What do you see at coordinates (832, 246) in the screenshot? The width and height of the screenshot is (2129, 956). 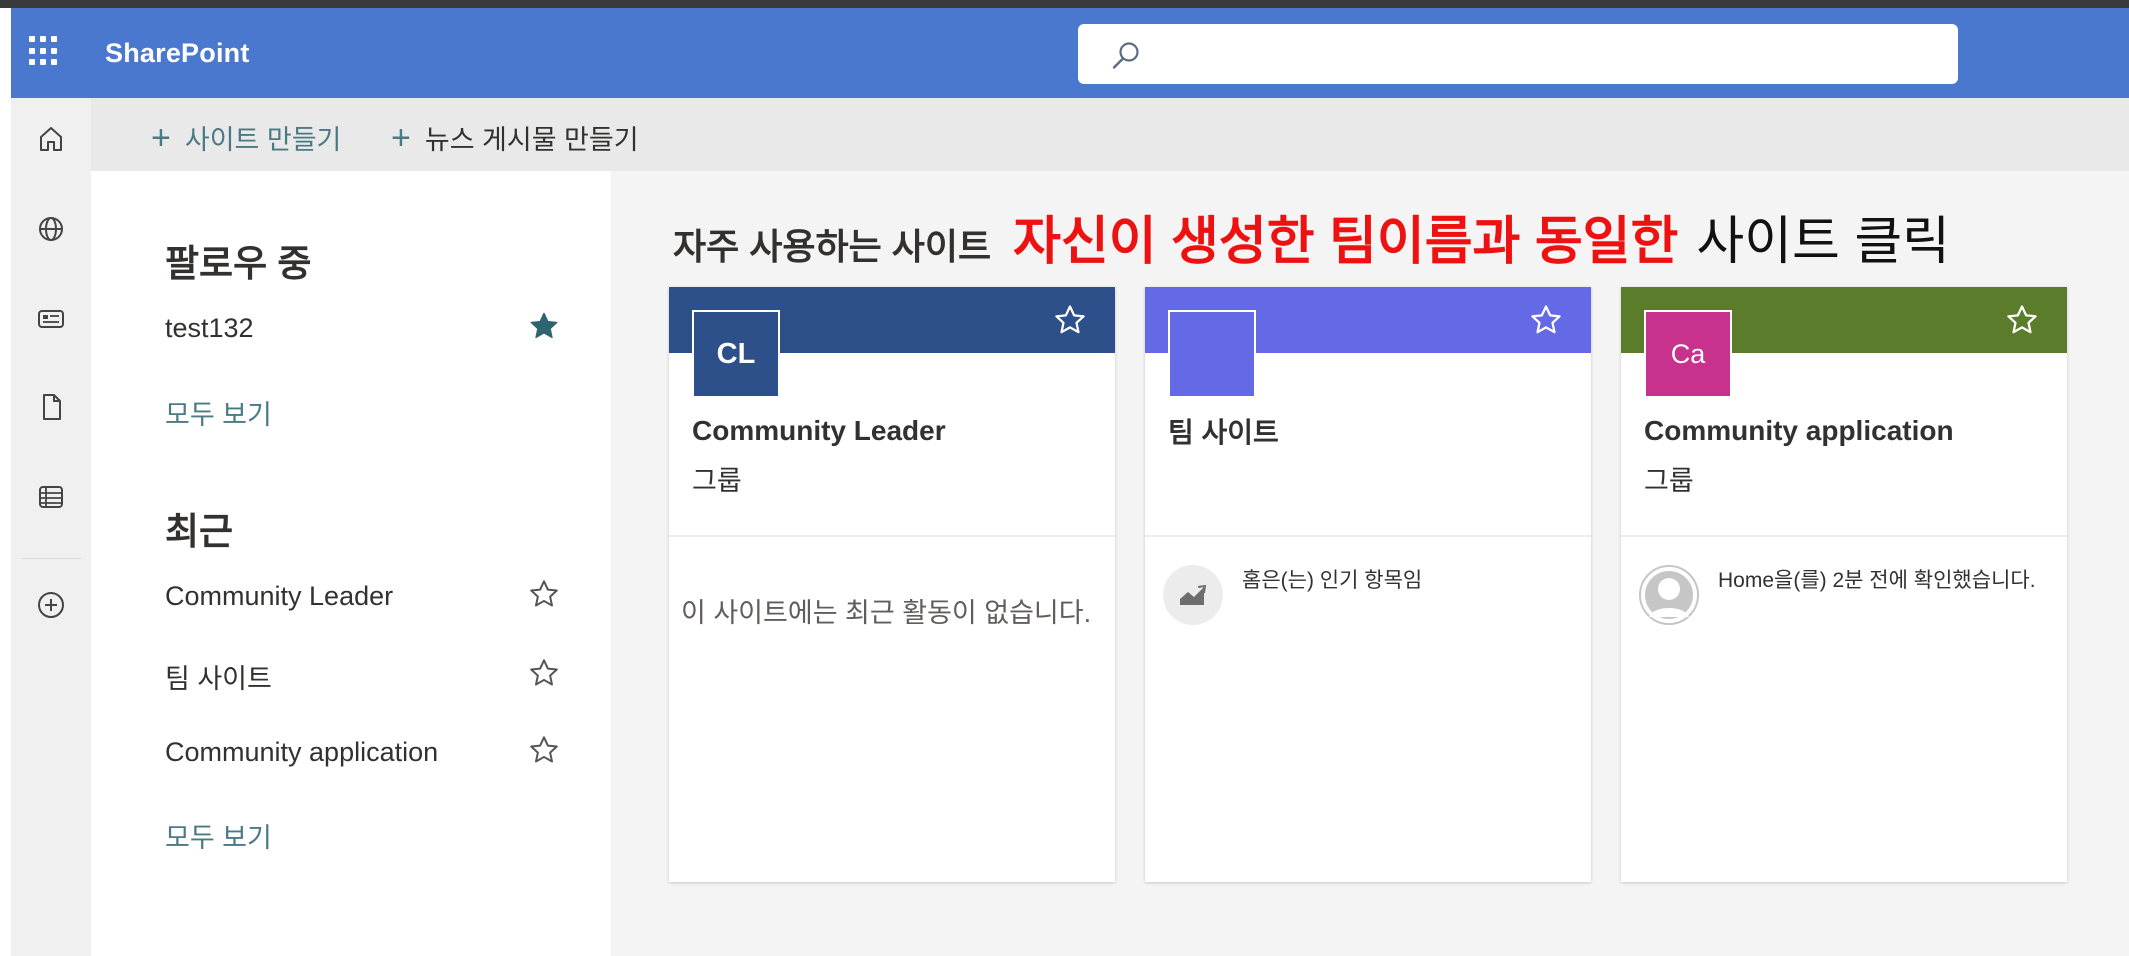 I see `frequent-sites-title: 자주 사용하는 사이트` at bounding box center [832, 246].